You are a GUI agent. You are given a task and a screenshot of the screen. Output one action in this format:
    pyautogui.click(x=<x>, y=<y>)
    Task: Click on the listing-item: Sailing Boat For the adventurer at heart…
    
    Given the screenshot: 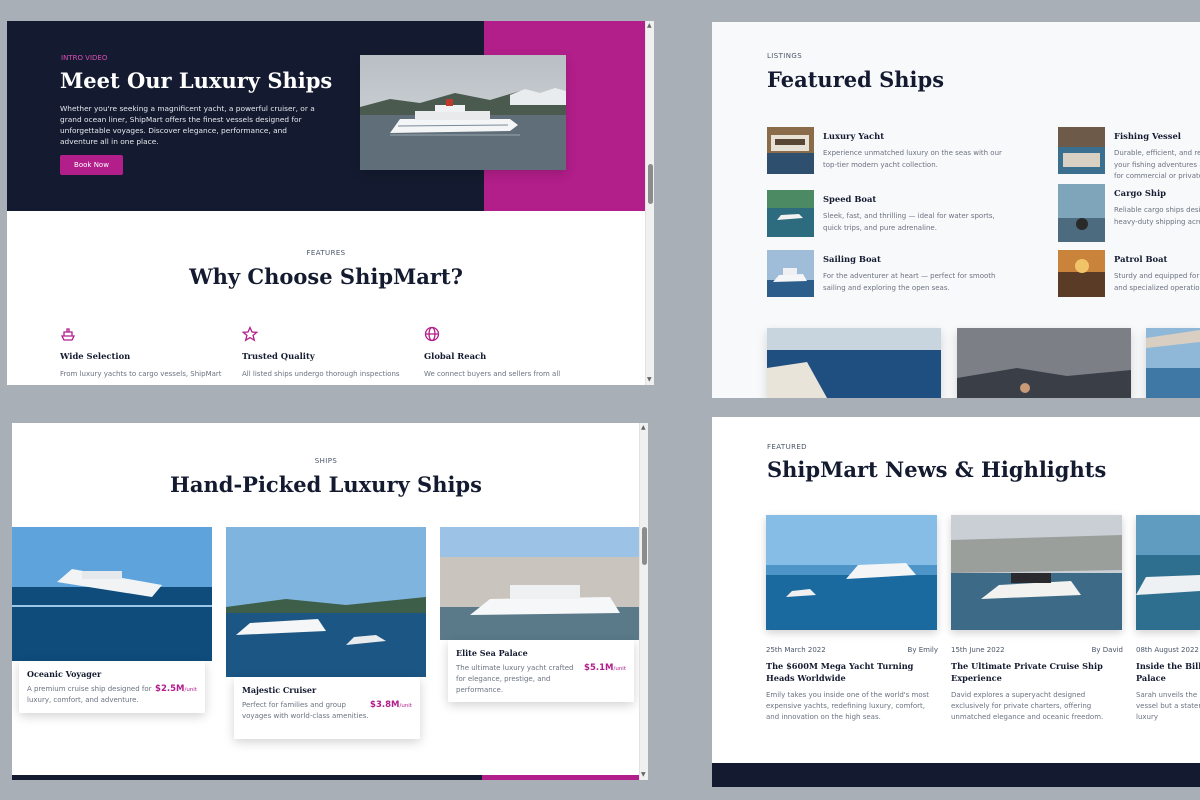 What is the action you would take?
    pyautogui.click(x=897, y=275)
    